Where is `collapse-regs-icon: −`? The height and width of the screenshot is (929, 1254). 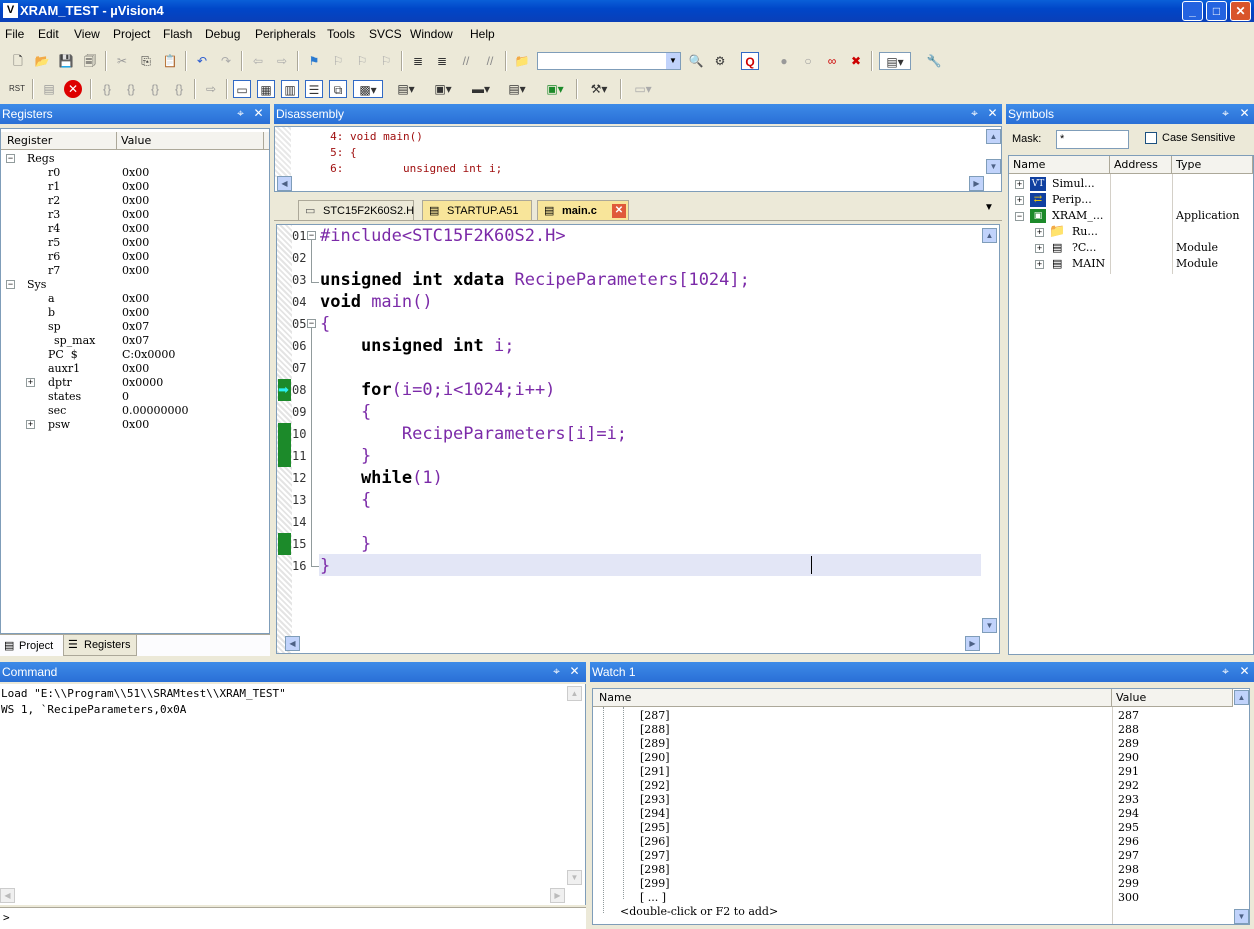 collapse-regs-icon: − is located at coordinates (10, 158).